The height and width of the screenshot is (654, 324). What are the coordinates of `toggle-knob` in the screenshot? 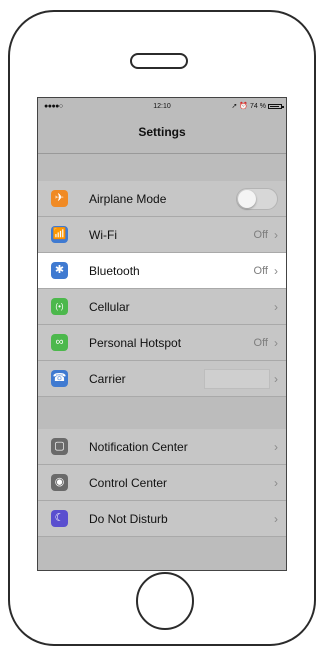 It's located at (247, 198).